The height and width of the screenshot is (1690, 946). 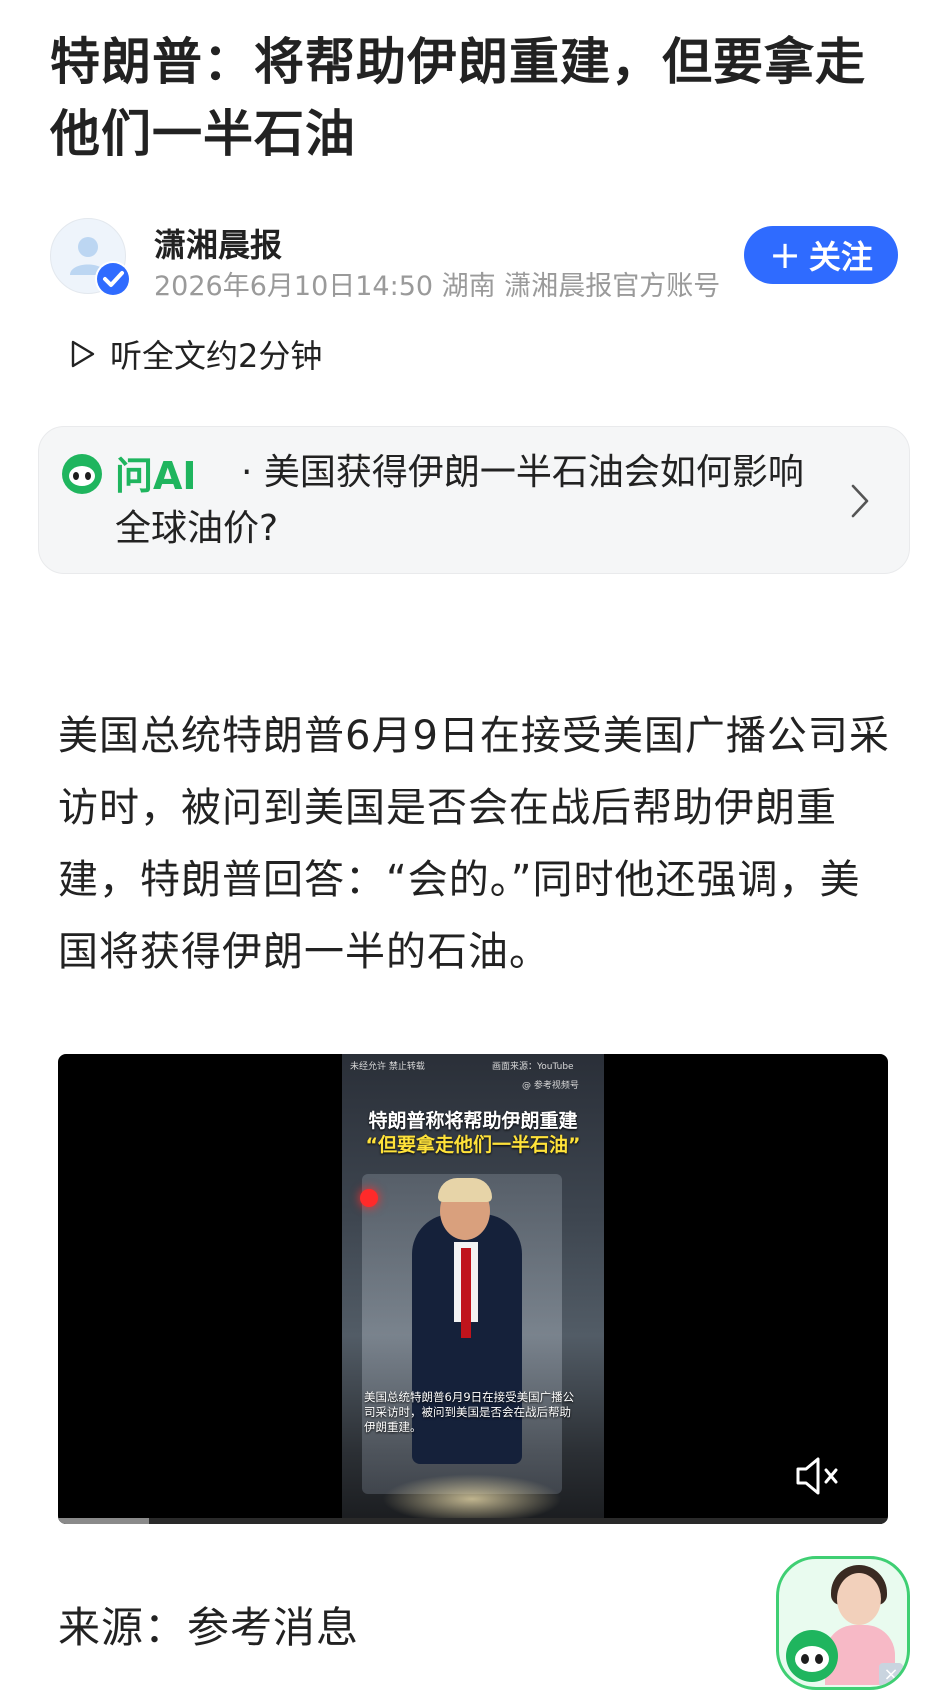 What do you see at coordinates (812, 1656) in the screenshot?
I see `assistant-logo-icon` at bounding box center [812, 1656].